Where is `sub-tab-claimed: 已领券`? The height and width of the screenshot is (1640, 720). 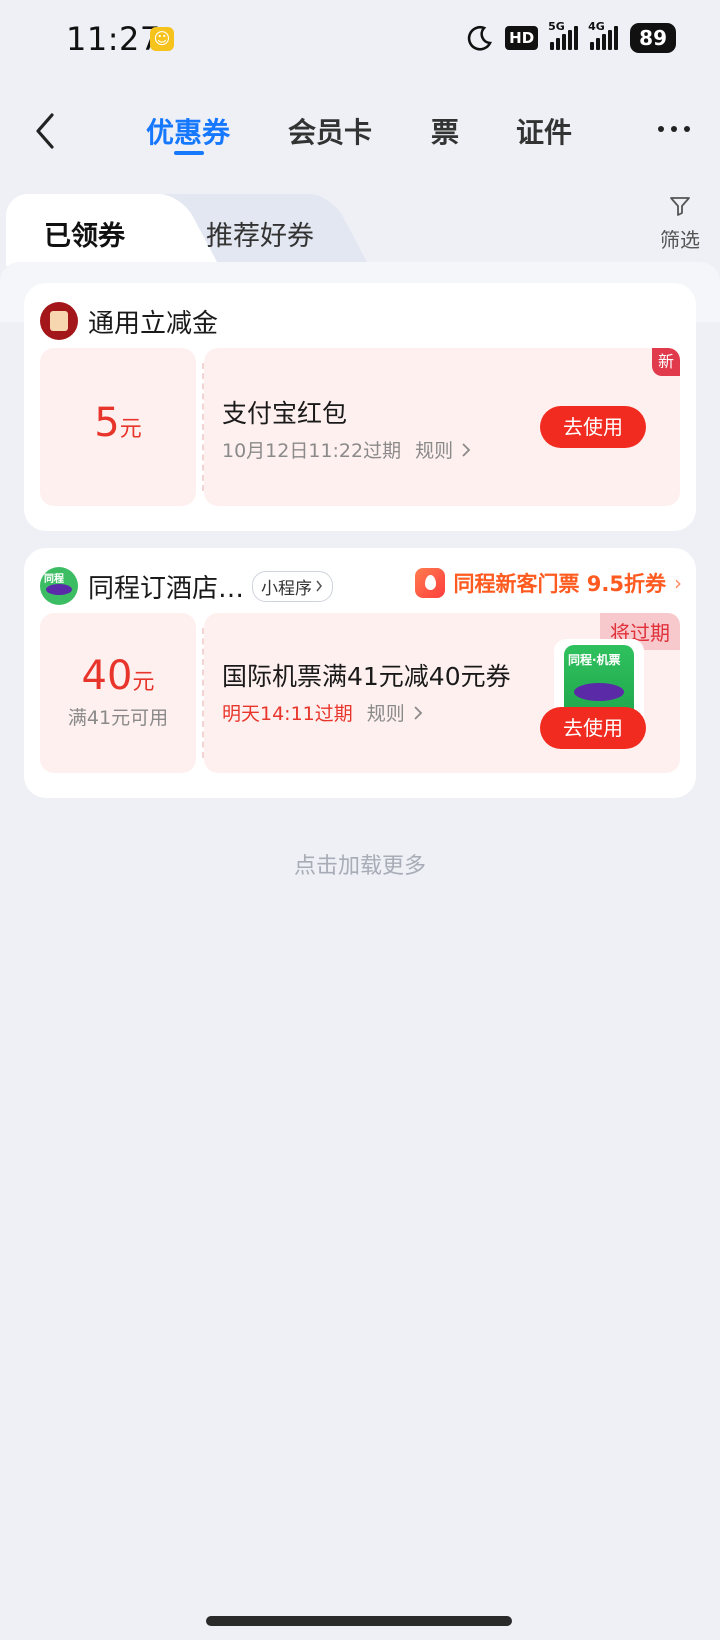 sub-tab-claimed: 已领券 is located at coordinates (84, 233).